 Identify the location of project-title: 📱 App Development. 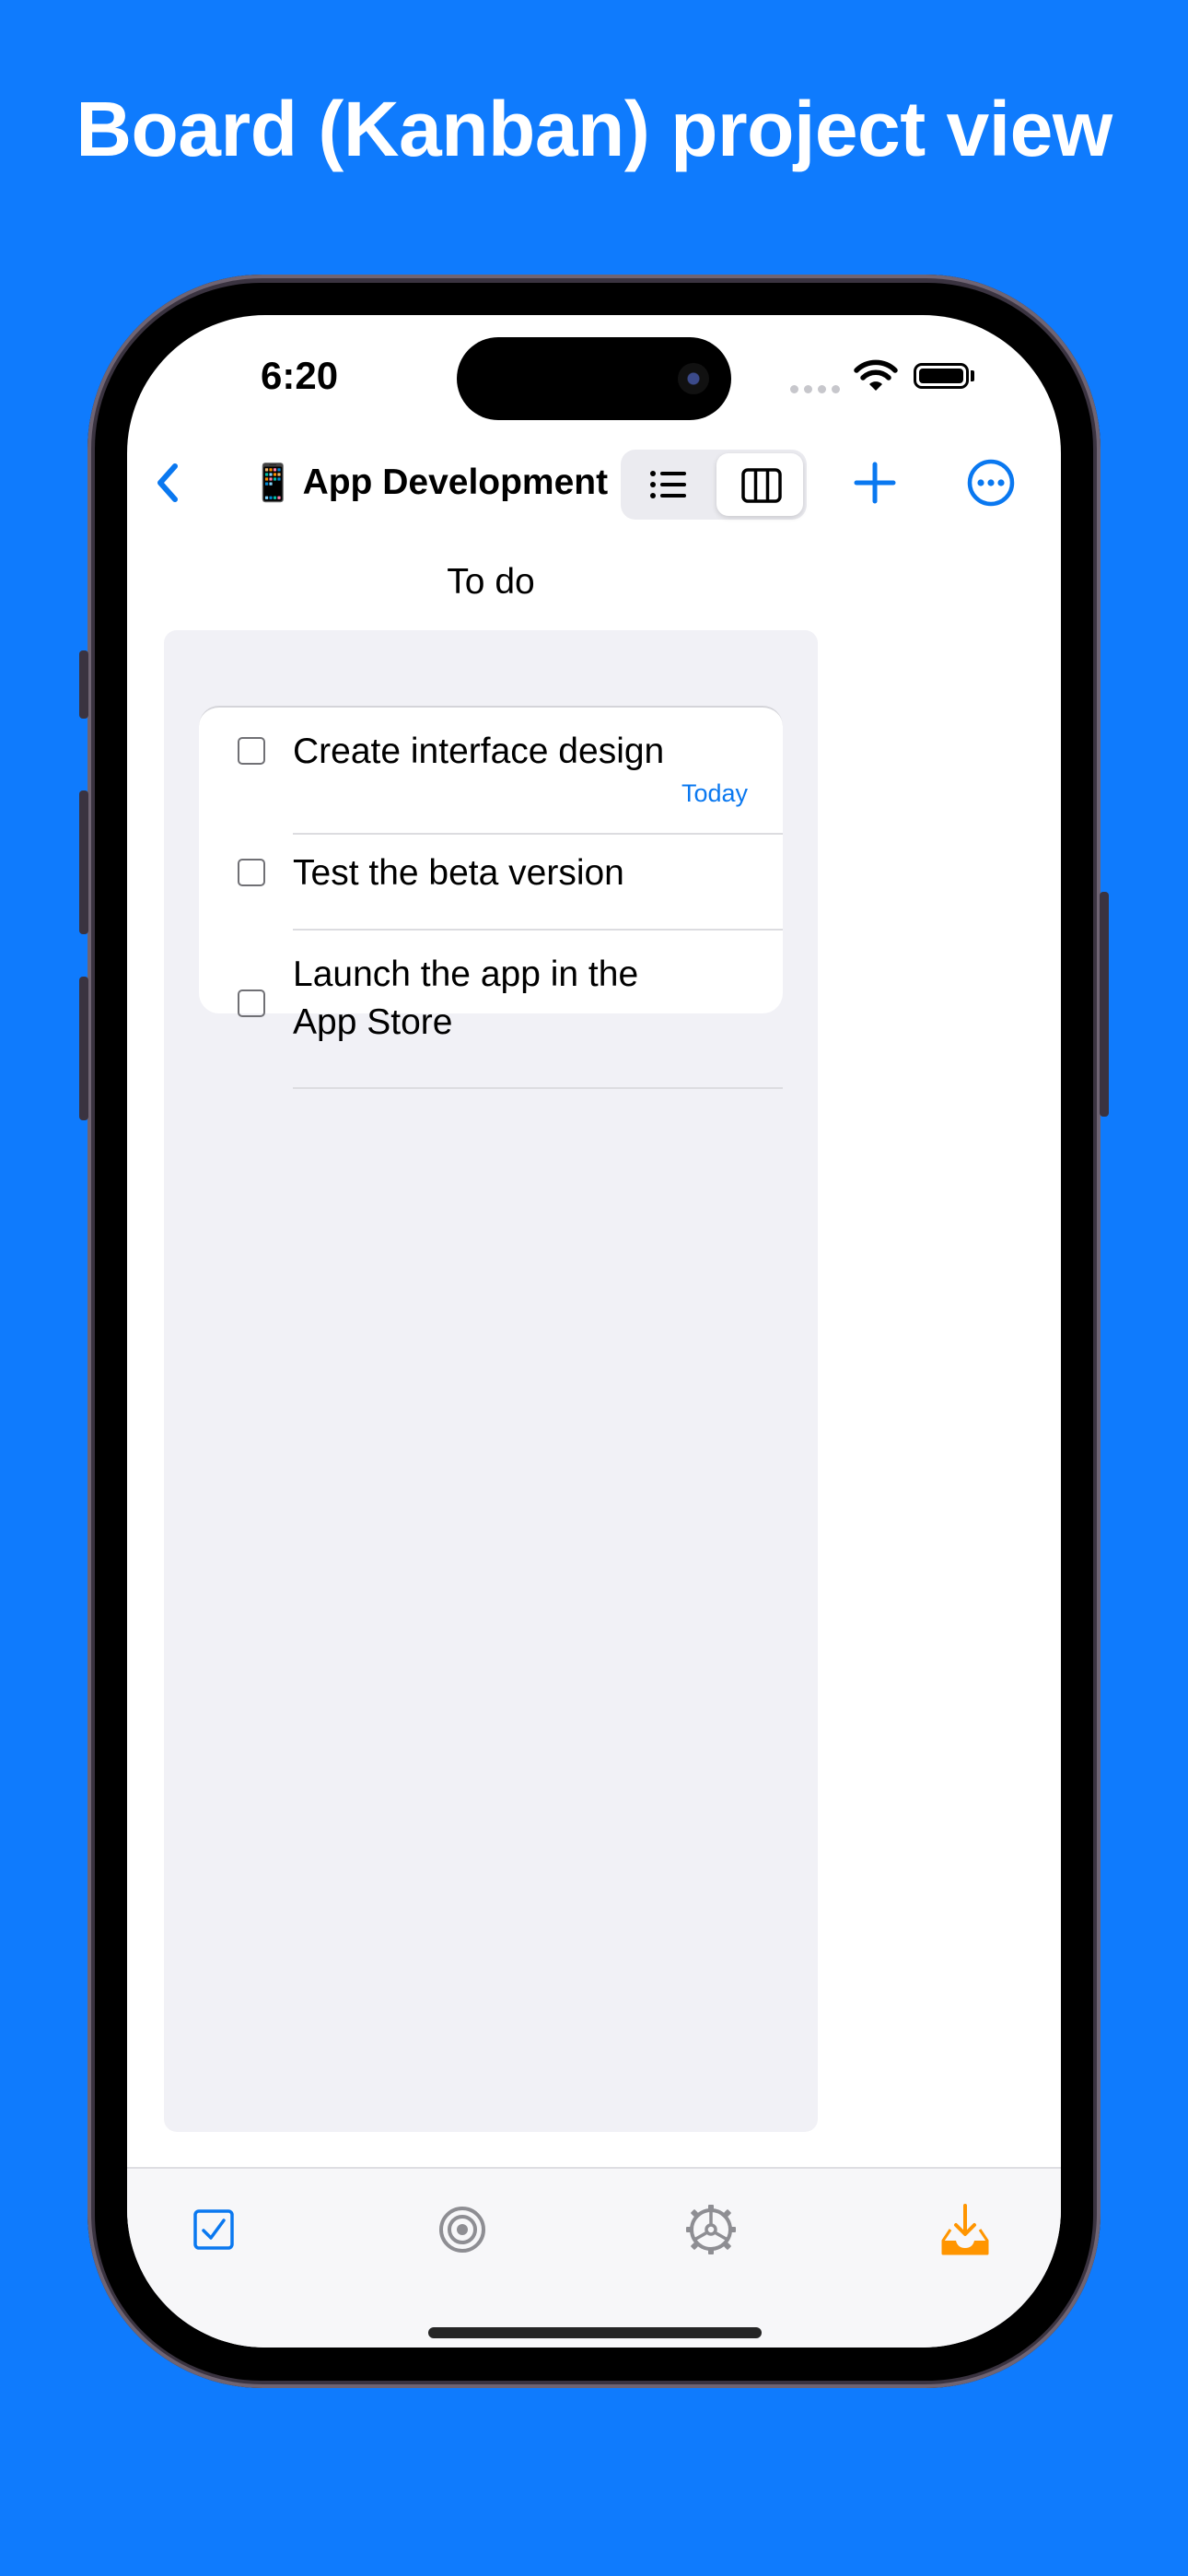
(429, 482).